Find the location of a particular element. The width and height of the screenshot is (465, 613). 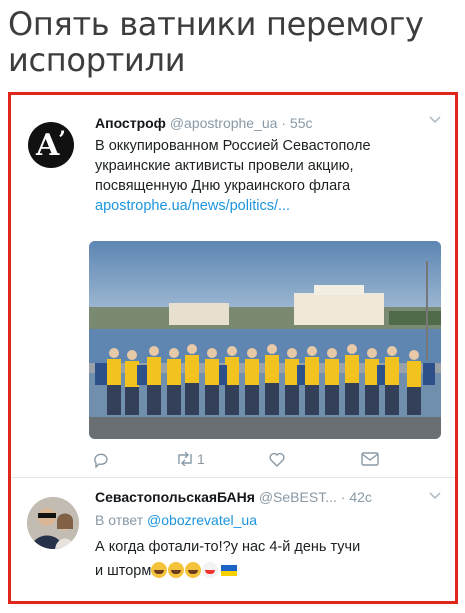

reply-icon is located at coordinates (101, 461).